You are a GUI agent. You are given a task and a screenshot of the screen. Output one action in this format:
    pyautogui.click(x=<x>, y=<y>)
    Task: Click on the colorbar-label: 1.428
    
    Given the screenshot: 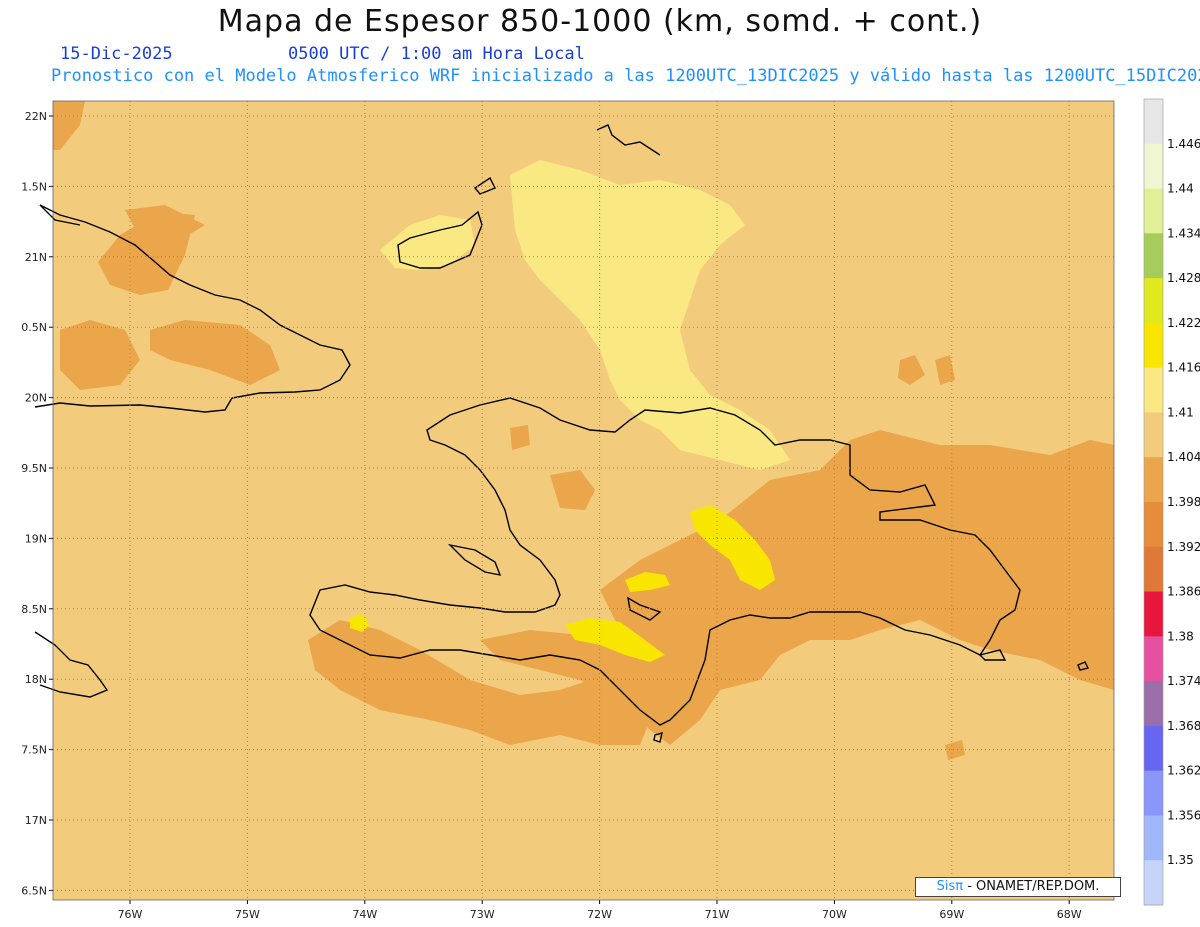 What is the action you would take?
    pyautogui.click(x=1183, y=278)
    